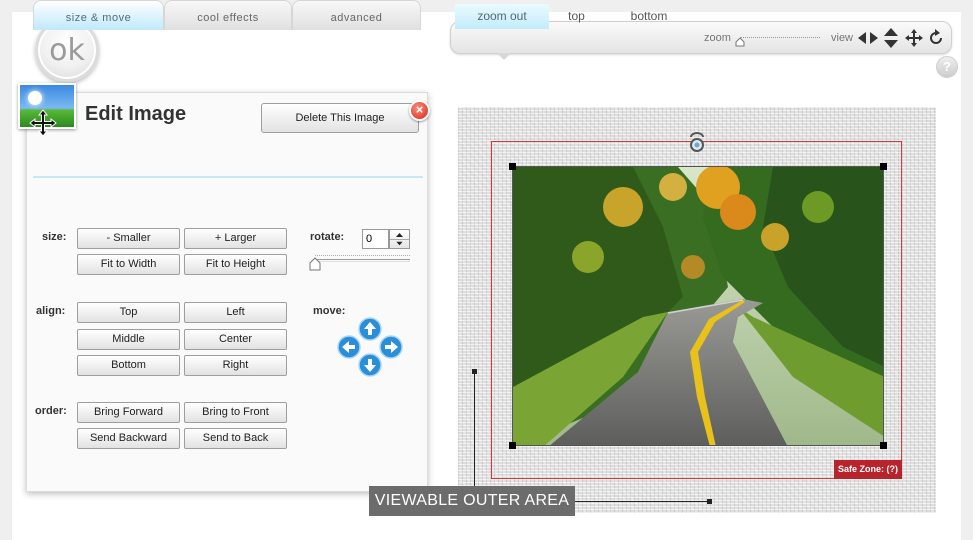  I want to click on rotate-icon, so click(936, 38).